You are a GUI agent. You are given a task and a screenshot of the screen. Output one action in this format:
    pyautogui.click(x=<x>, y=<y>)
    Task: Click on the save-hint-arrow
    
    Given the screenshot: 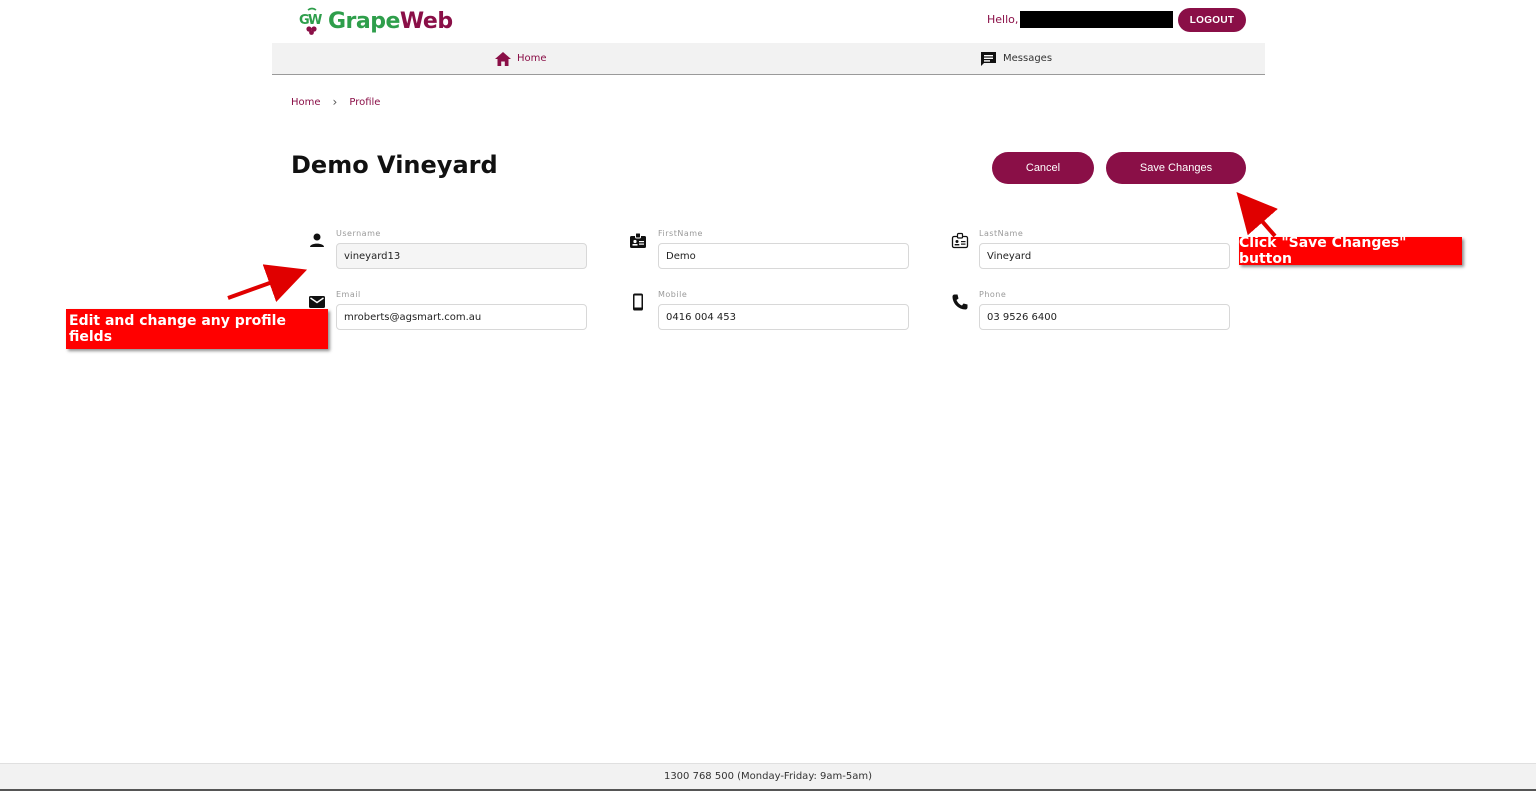 What is the action you would take?
    pyautogui.click(x=1257, y=214)
    